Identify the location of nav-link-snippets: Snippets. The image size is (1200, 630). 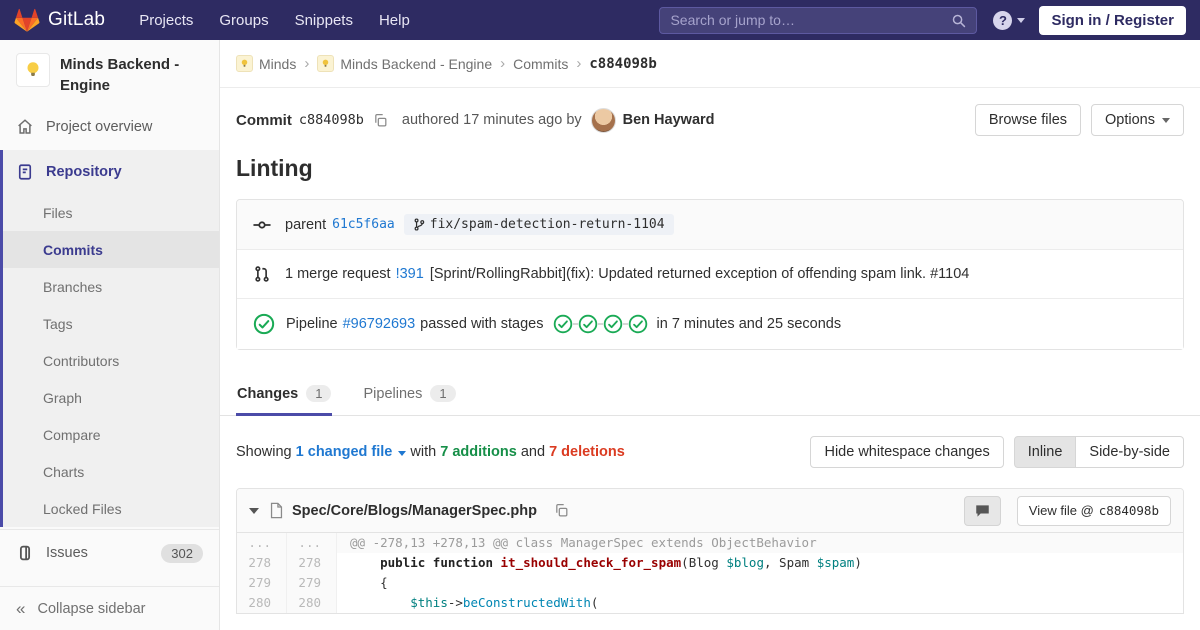
(324, 20).